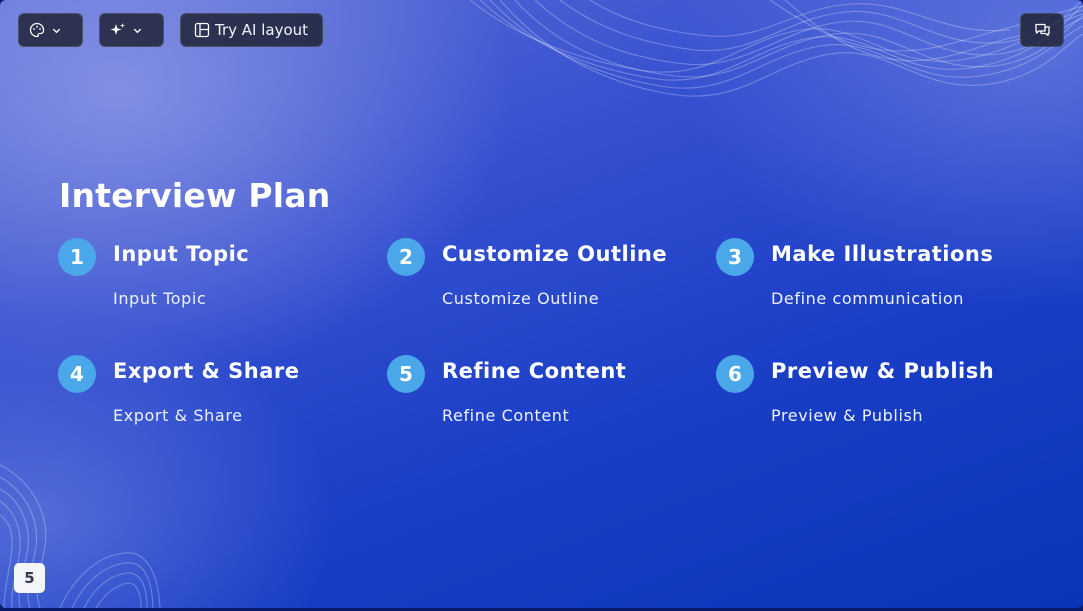 This screenshot has width=1083, height=611. Describe the element at coordinates (735, 257) in the screenshot. I see `step-number-badge: 3` at that location.